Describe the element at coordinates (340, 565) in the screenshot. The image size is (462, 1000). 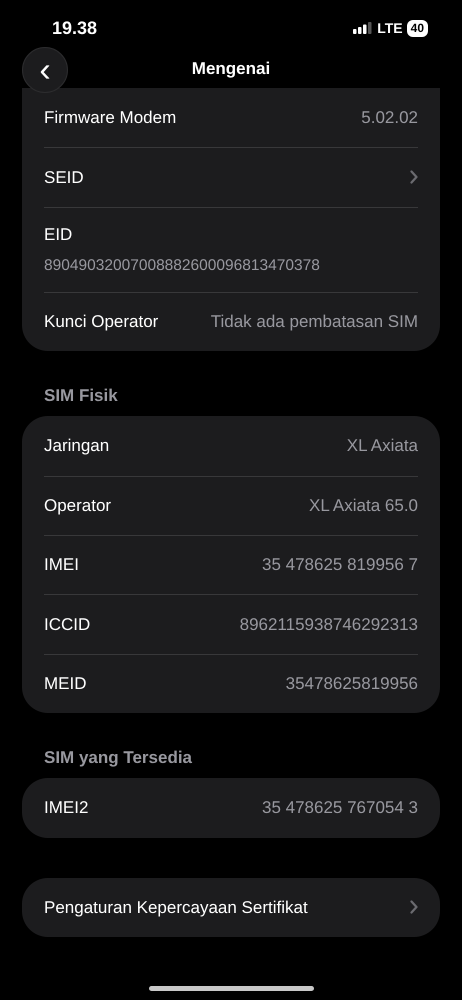
I see `row-value: 35 478625 819956 7` at that location.